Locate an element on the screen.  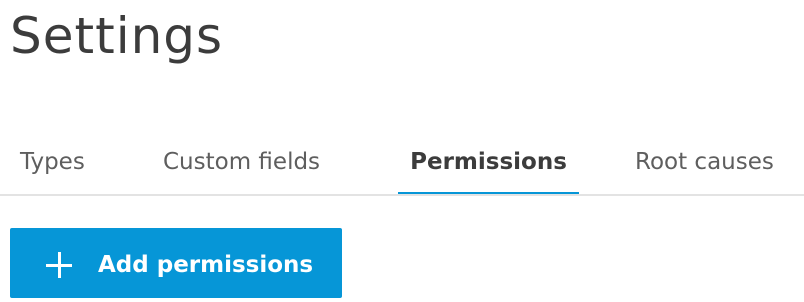
add-permissions-label: Add permissions is located at coordinates (206, 265).